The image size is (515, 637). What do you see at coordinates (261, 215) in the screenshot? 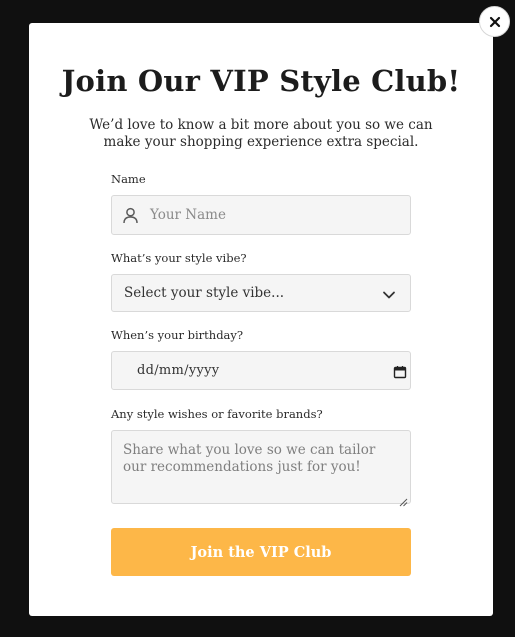
I see `name-field: Your Name` at bounding box center [261, 215].